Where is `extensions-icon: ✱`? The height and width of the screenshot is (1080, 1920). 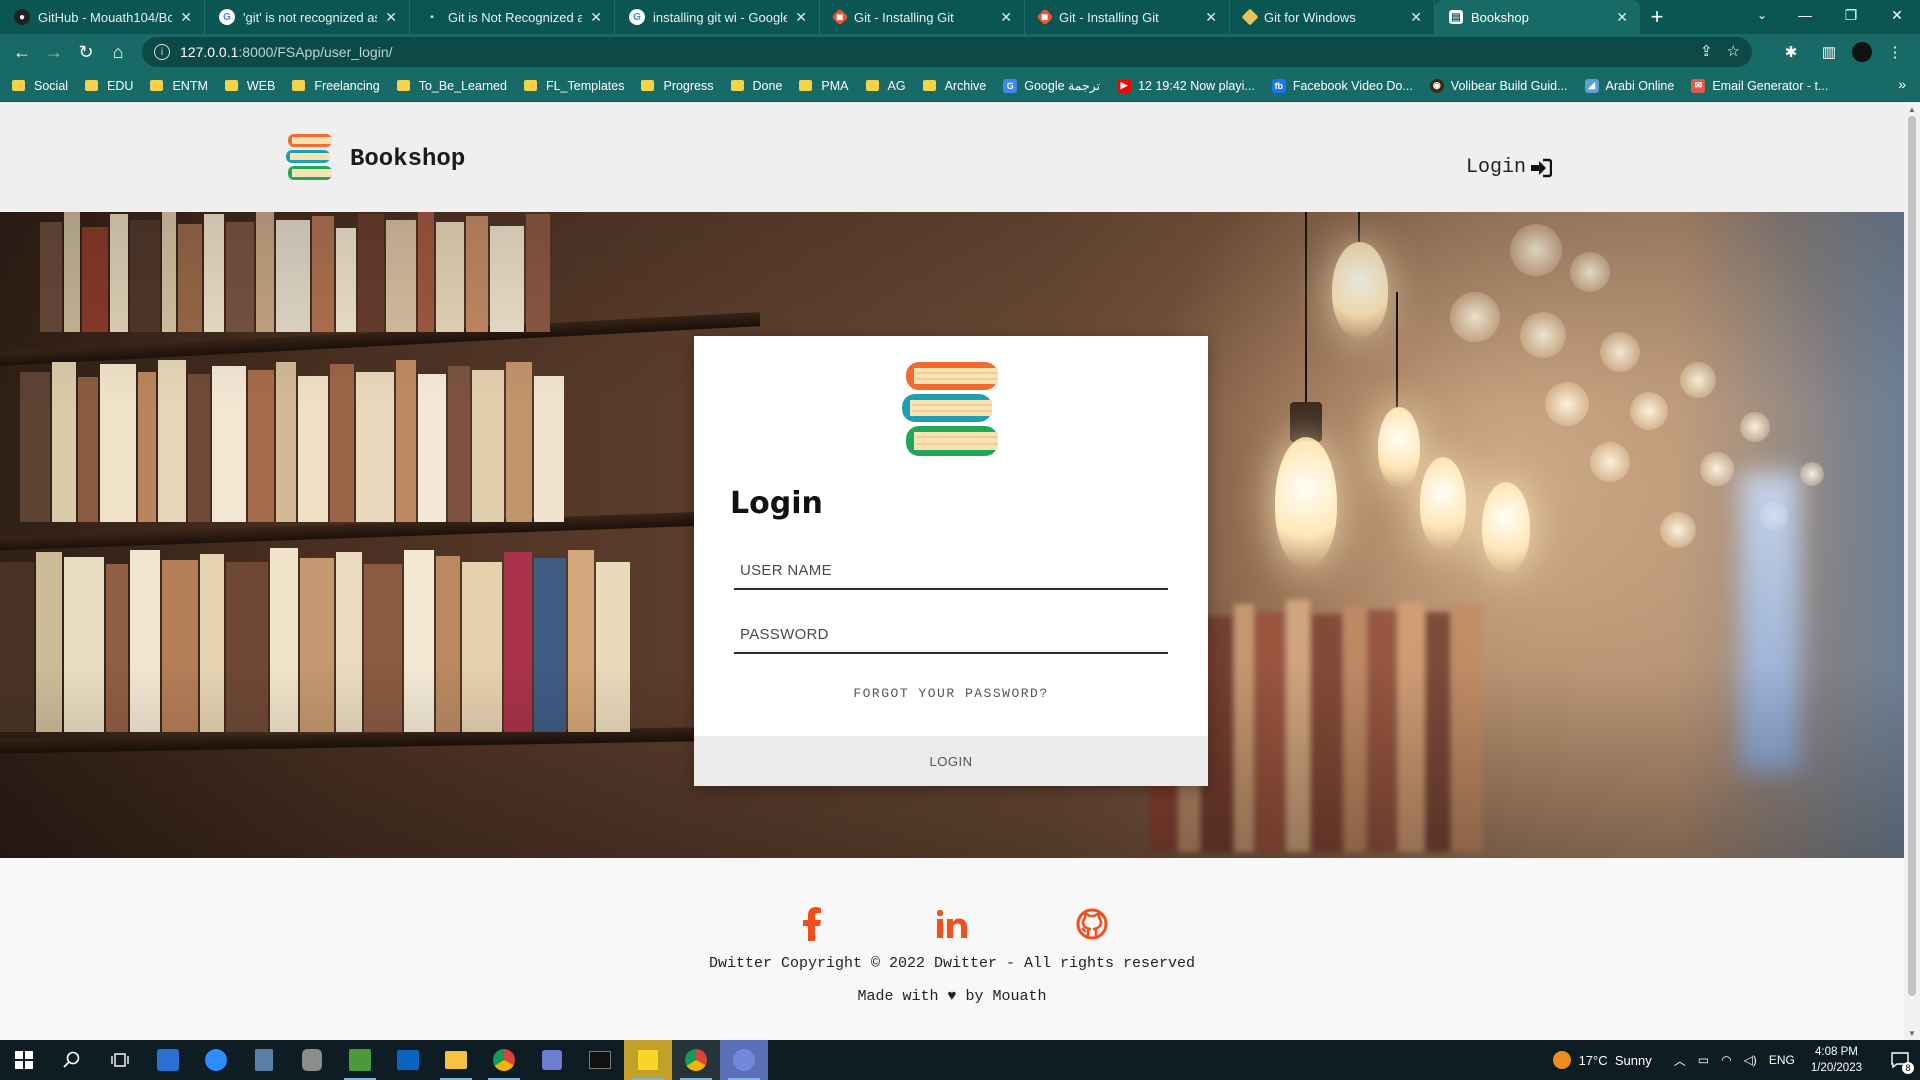 extensions-icon: ✱ is located at coordinates (1791, 52).